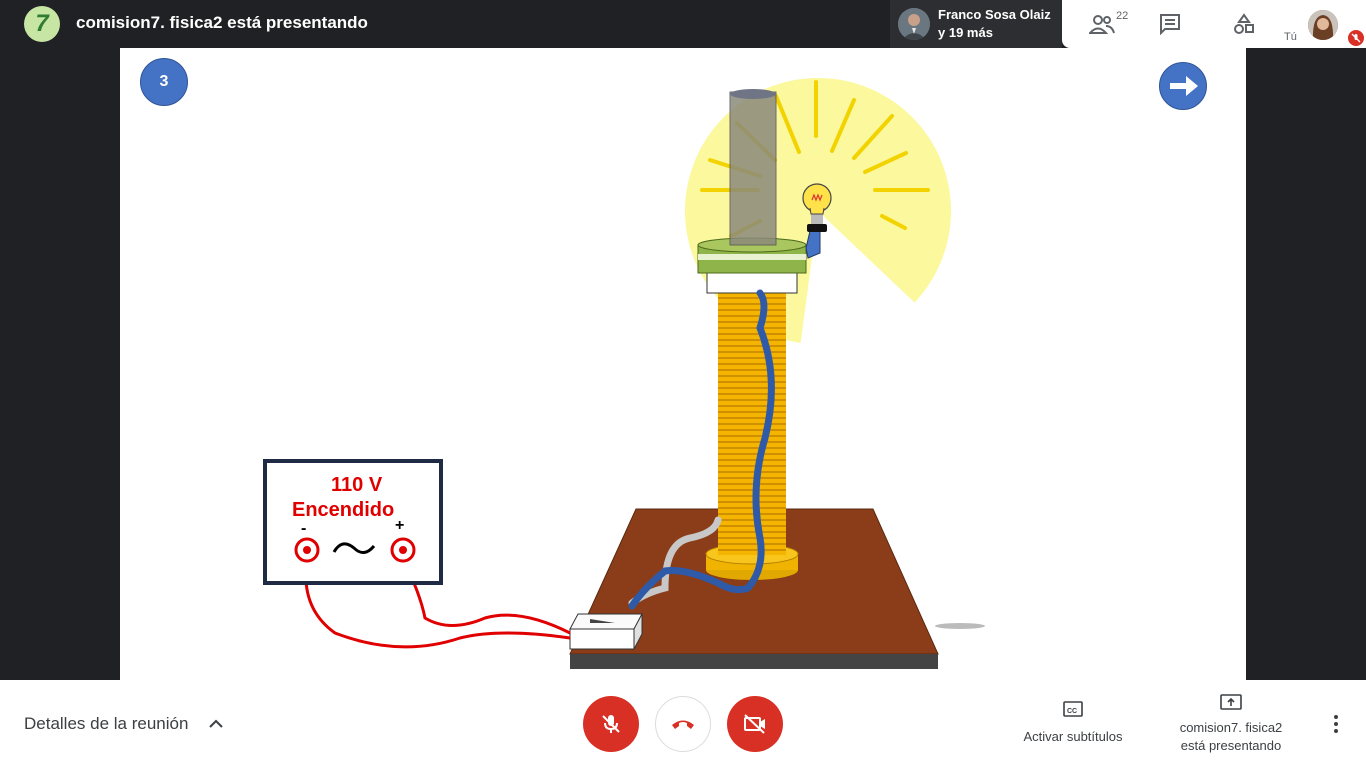 Image resolution: width=1366 pixels, height=768 pixels. Describe the element at coordinates (1231, 727) in the screenshot. I see `presenting-label-1: comision7. fisica2` at that location.